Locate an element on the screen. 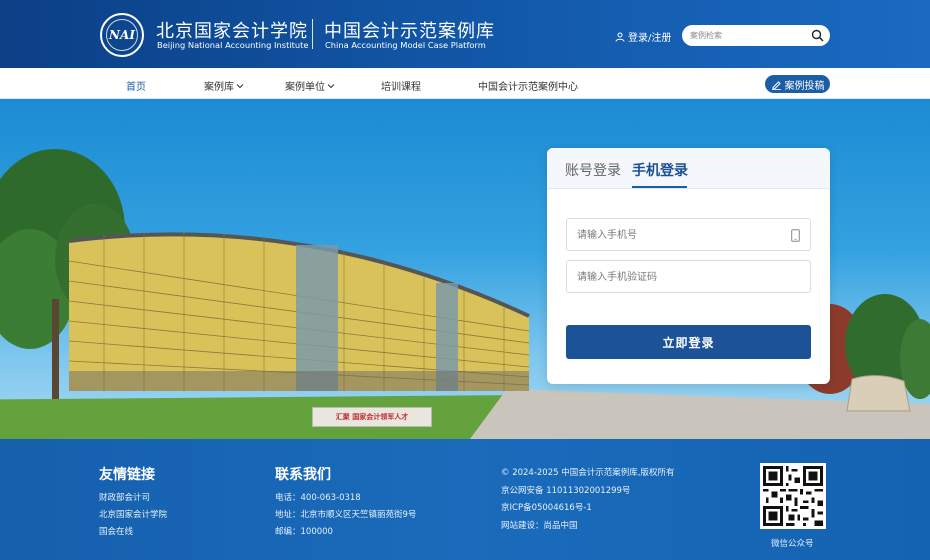 The width and height of the screenshot is (930, 560). contact-phone: 电话：400-063-0318 is located at coordinates (318, 498).